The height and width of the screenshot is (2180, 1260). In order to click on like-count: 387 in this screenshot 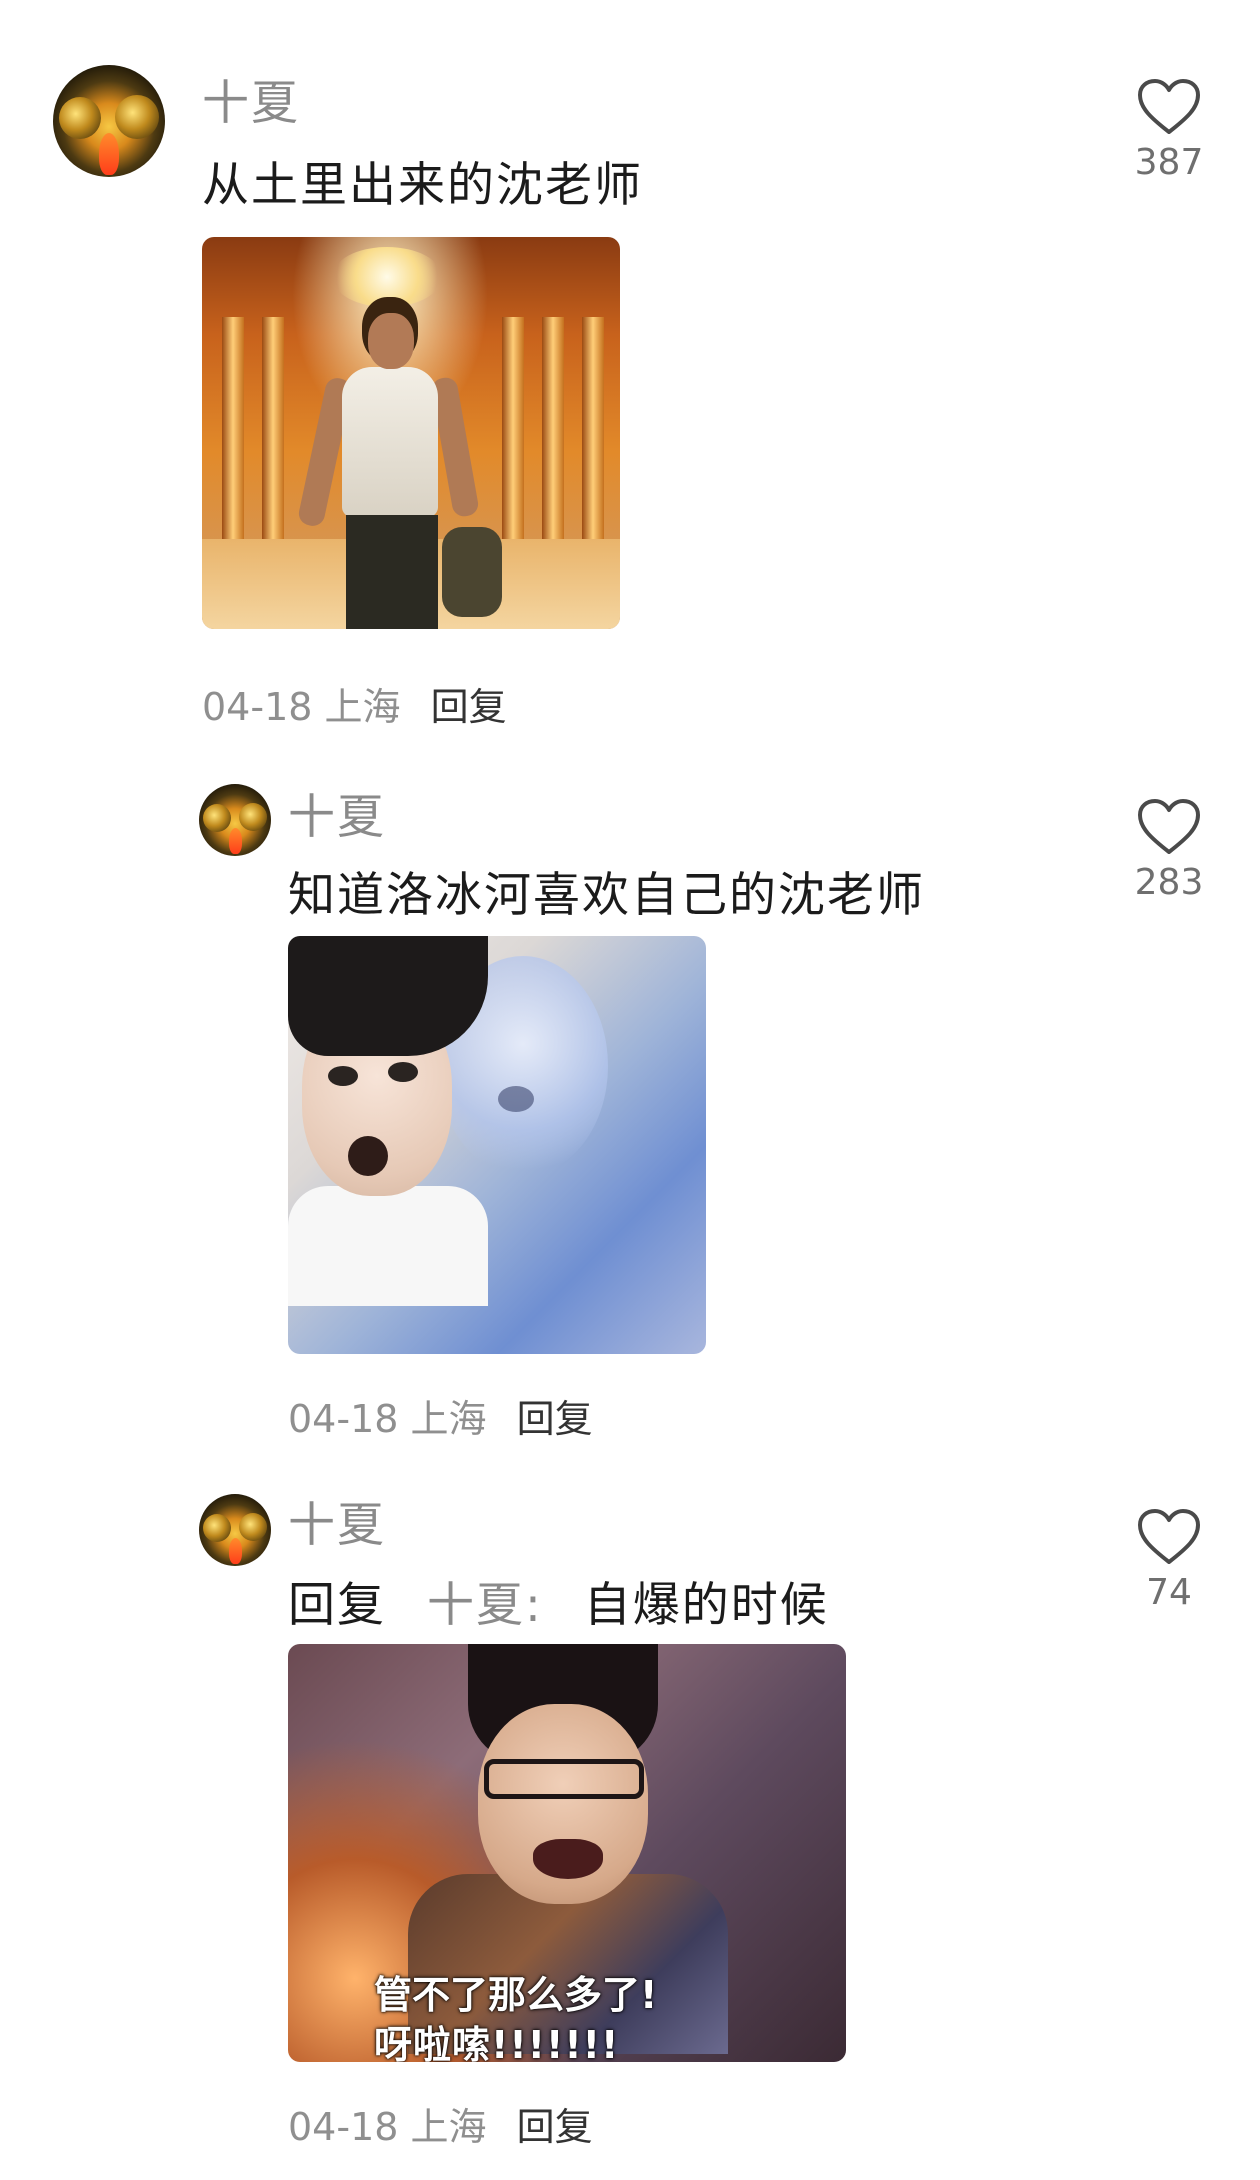, I will do `click(1169, 162)`.